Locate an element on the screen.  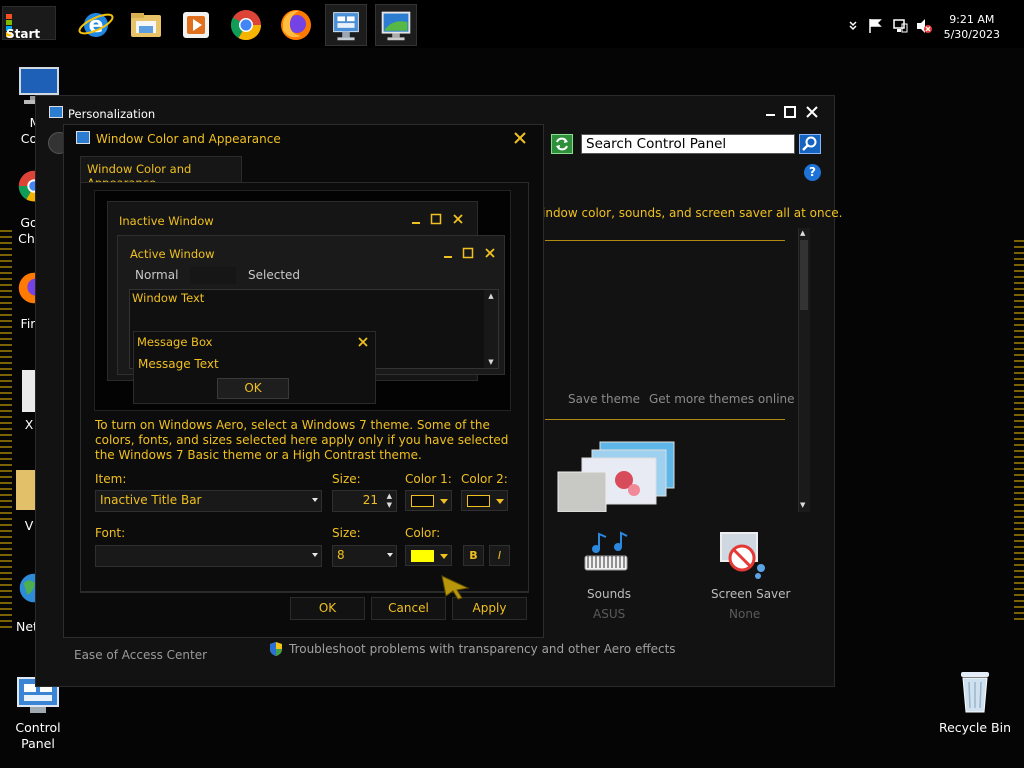
preview-scrollbar: ▲ ▼ is located at coordinates (491, 329).